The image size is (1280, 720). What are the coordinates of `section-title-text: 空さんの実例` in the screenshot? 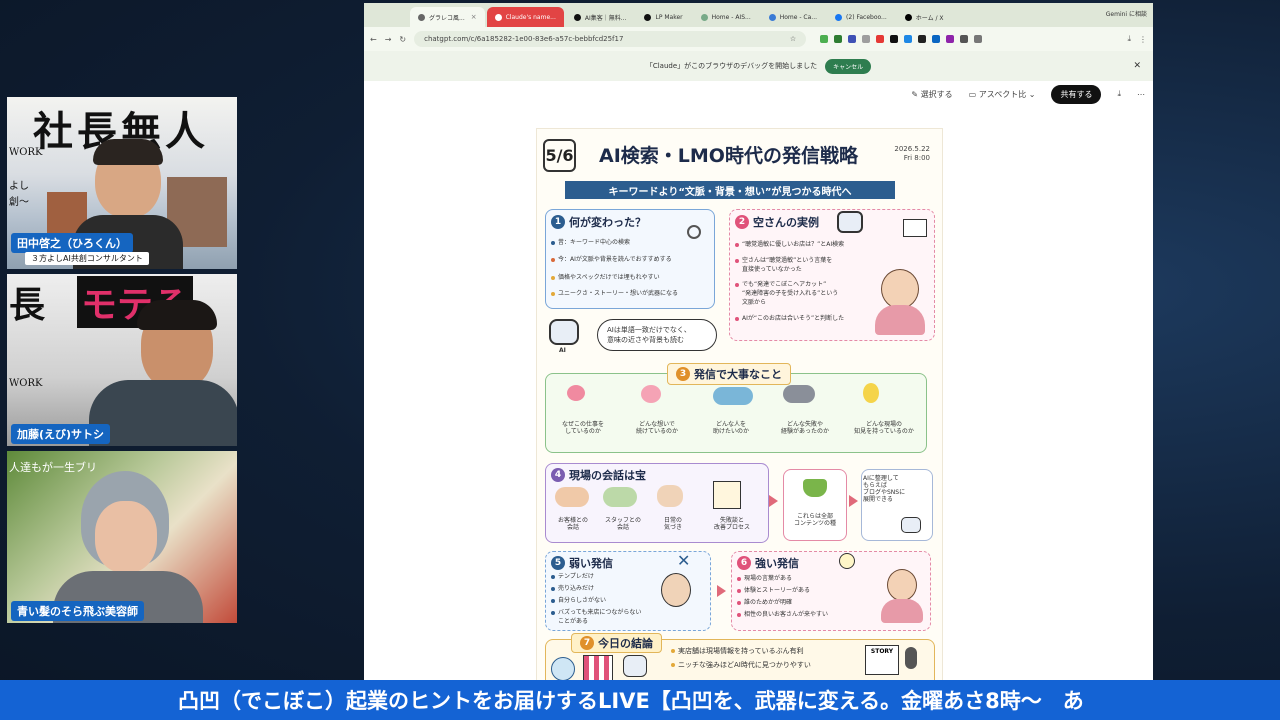 It's located at (786, 222).